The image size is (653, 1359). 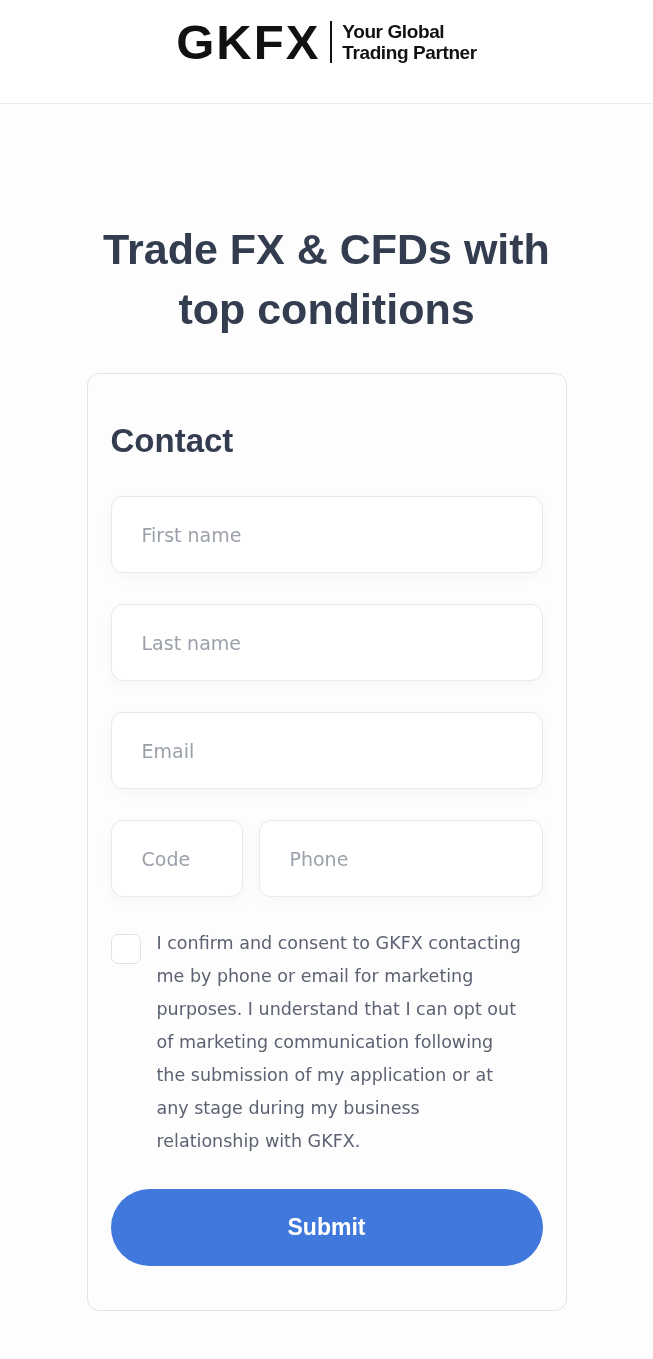 I want to click on input-field: Last name, so click(x=326, y=642).